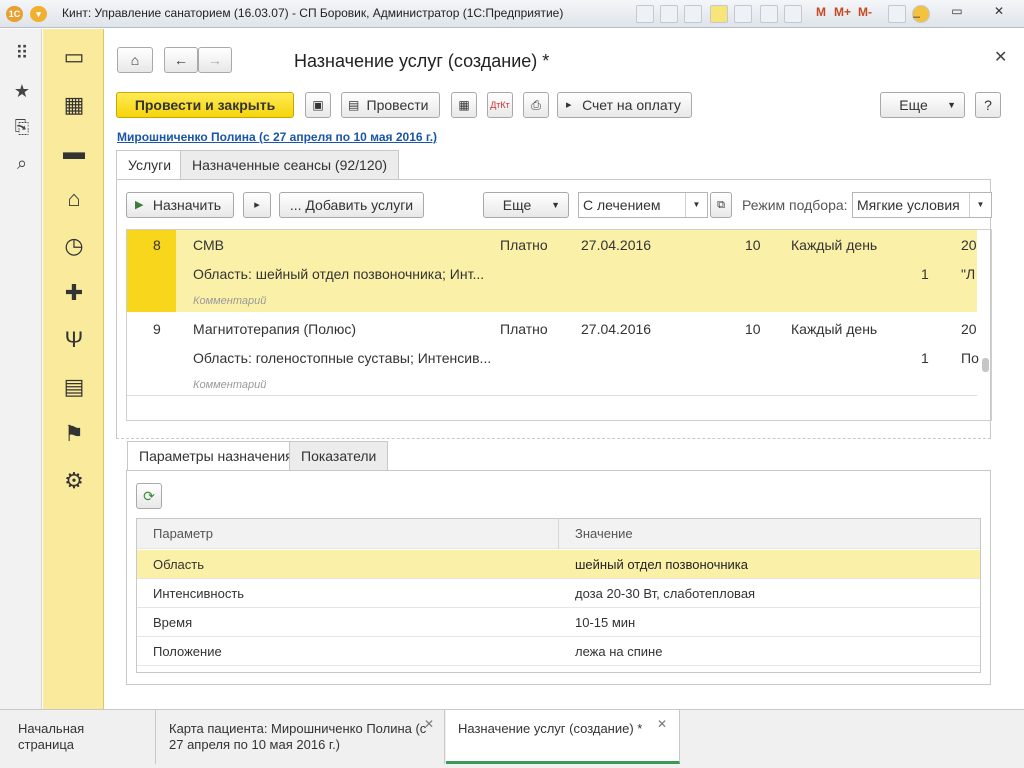 This screenshot has height=768, width=1024. What do you see at coordinates (230, 385) in the screenshot?
I see `service-comment: Комментарий` at bounding box center [230, 385].